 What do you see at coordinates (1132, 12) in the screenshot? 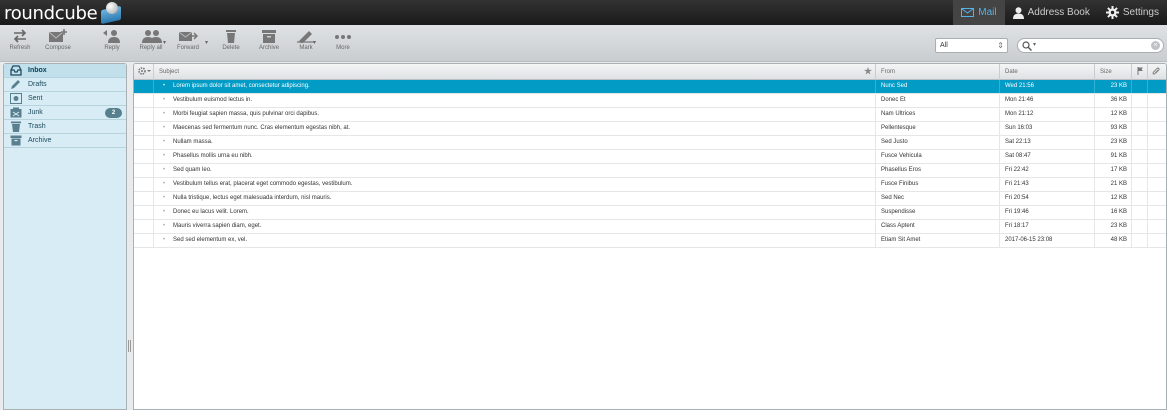
I see `nav-settings: Settings` at bounding box center [1132, 12].